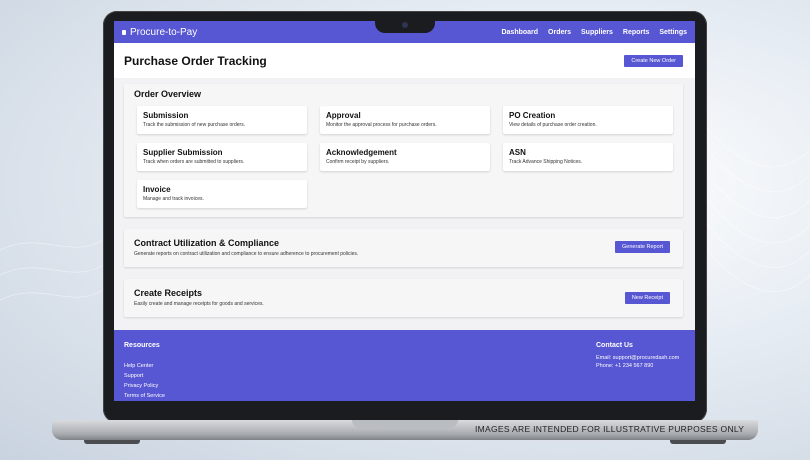 This screenshot has height=460, width=810. Describe the element at coordinates (222, 194) in the screenshot. I see `tile-invoice: Invoice Manage and track invoices.` at that location.